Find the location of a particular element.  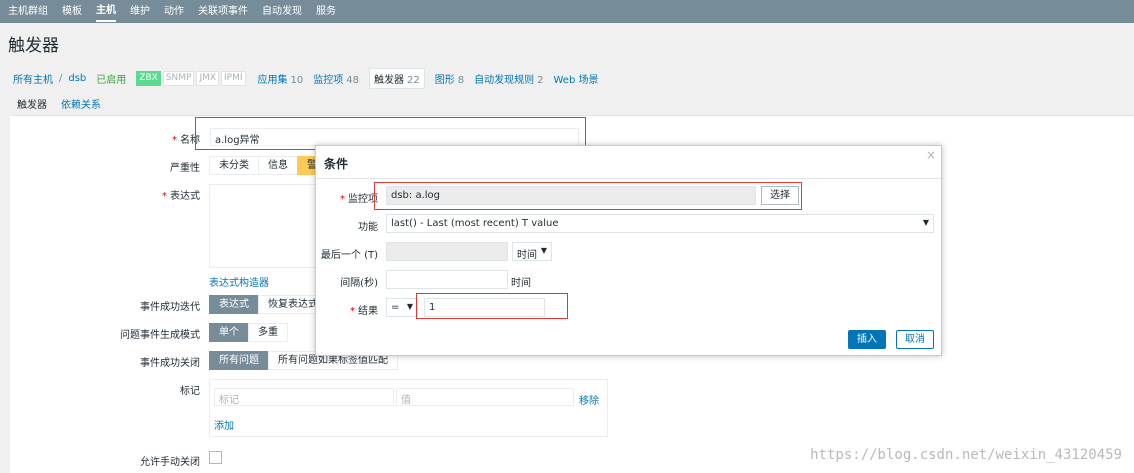

function-select: last() - Last (most recent) T value ▼ is located at coordinates (660, 223).